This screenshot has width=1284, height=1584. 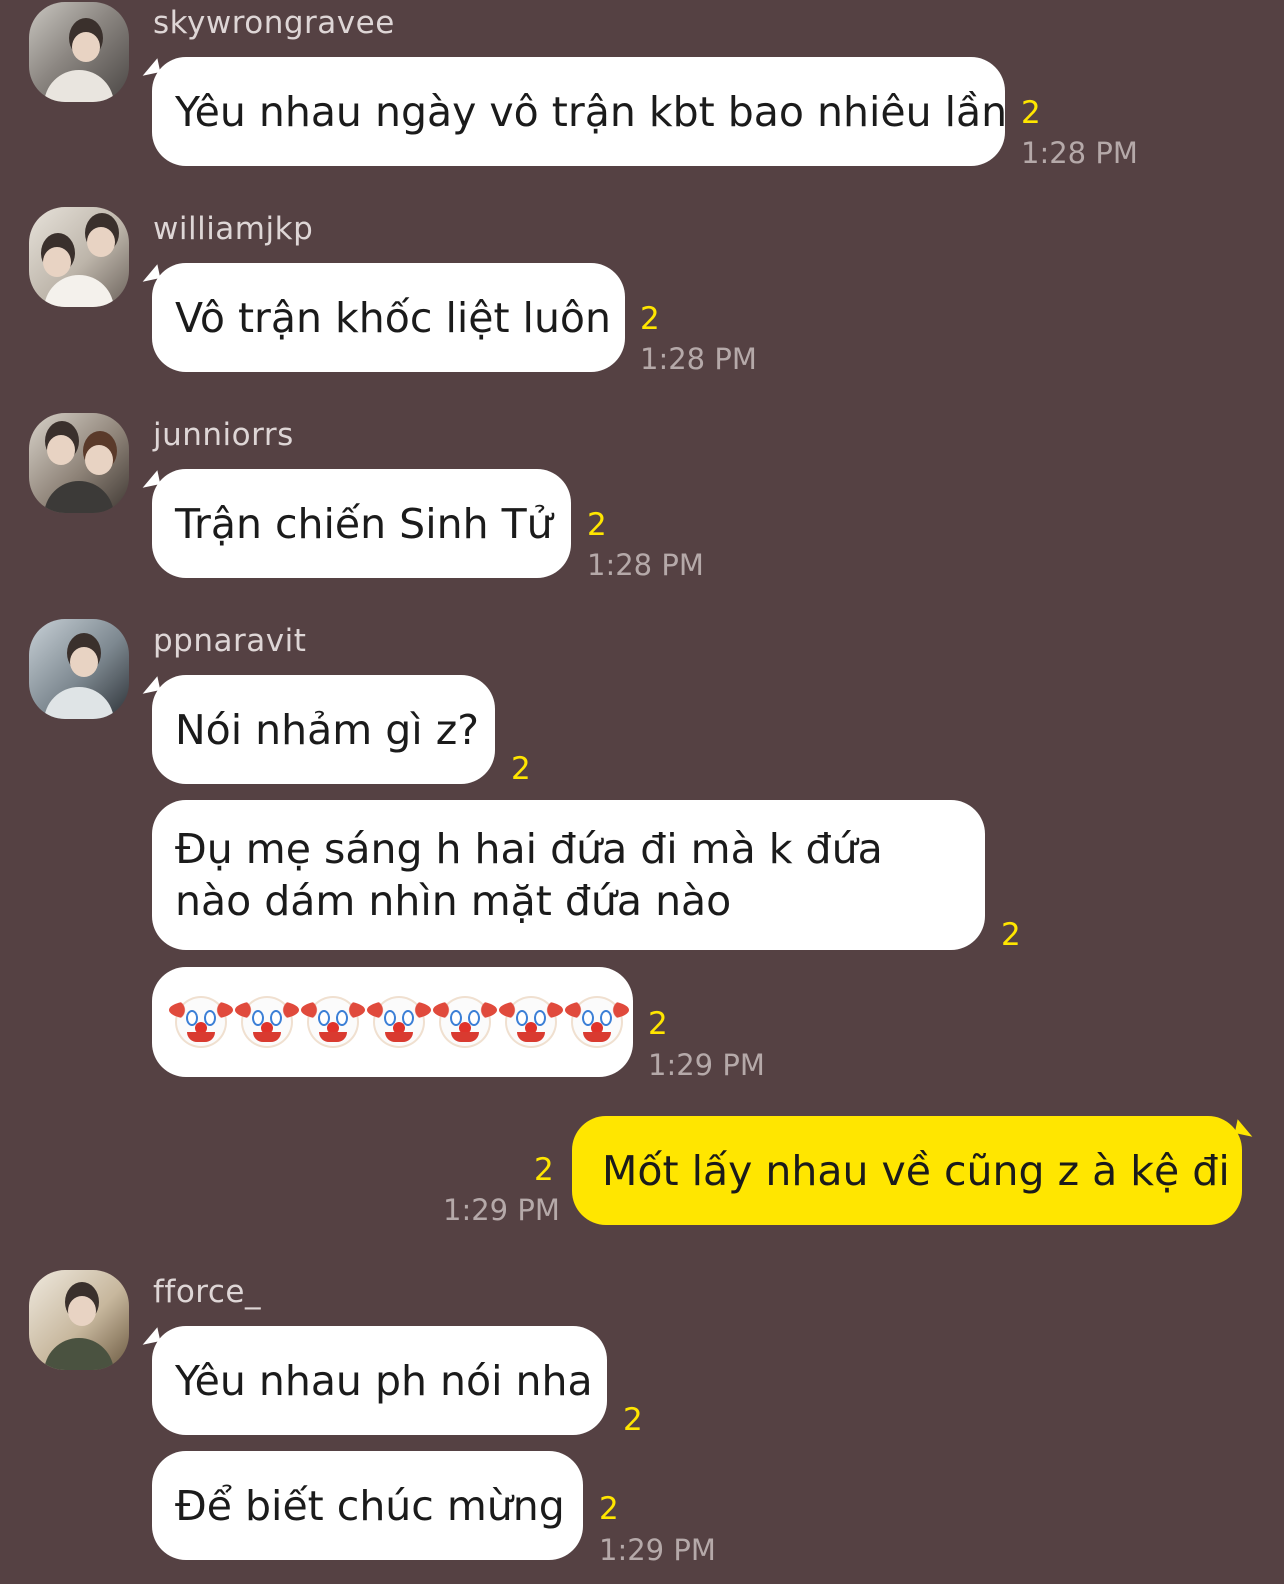 I want to click on message-bubble: Để biết chúc mừng, so click(x=367, y=1505).